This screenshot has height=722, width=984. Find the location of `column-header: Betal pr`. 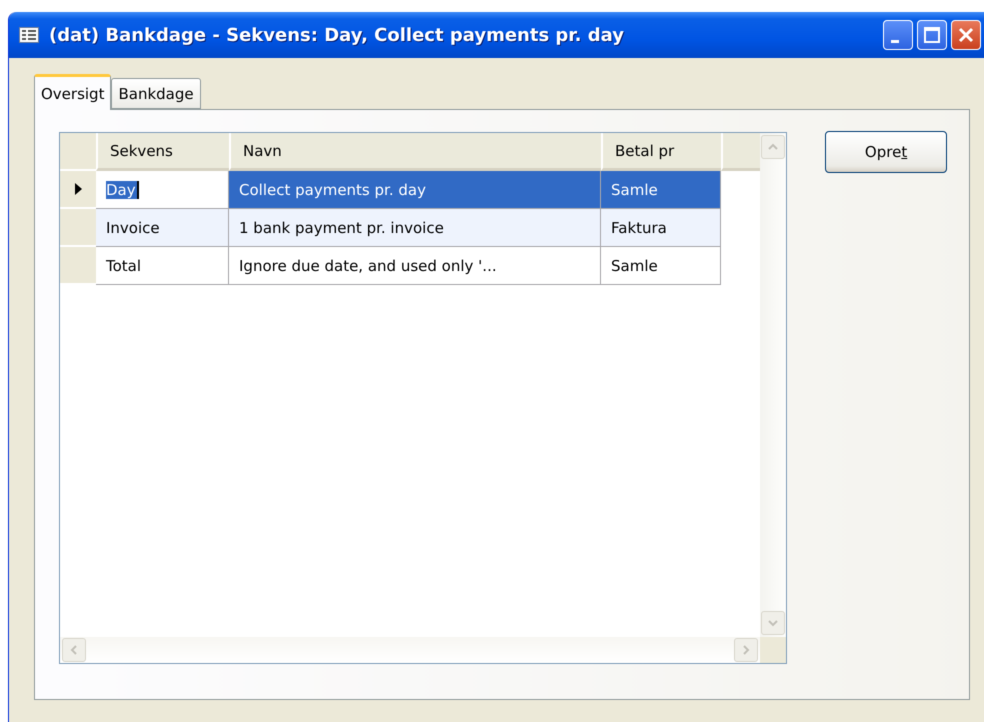

column-header: Betal pr is located at coordinates (661, 152).